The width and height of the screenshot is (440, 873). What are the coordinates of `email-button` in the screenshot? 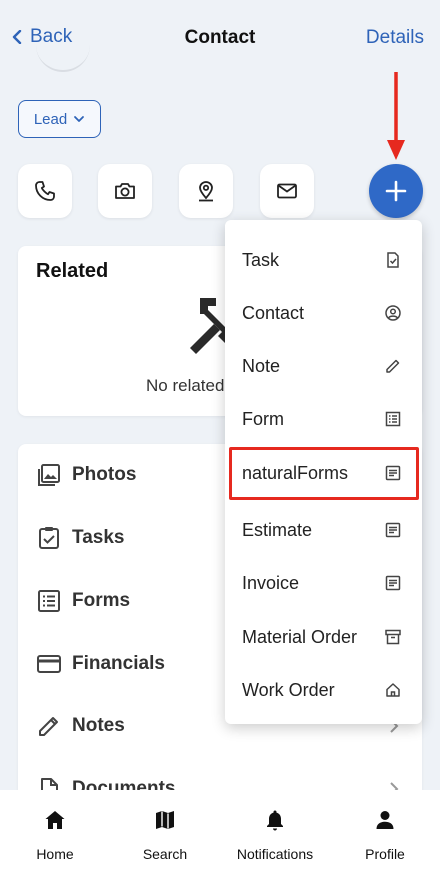 It's located at (287, 191).